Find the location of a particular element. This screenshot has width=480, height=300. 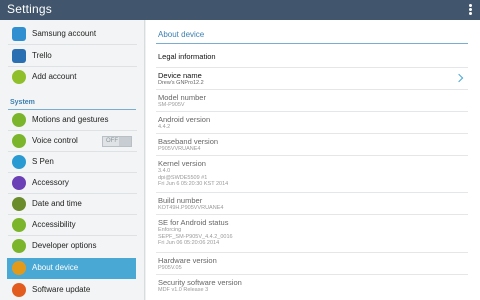

info-build-number: Build number KOT49H.P905VVRUANE4 is located at coordinates (190, 204).